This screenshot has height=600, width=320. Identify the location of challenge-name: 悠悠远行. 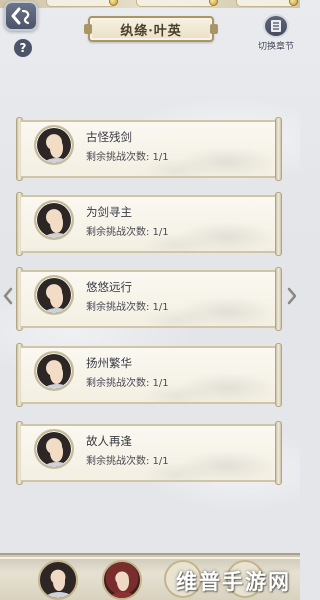
(109, 287).